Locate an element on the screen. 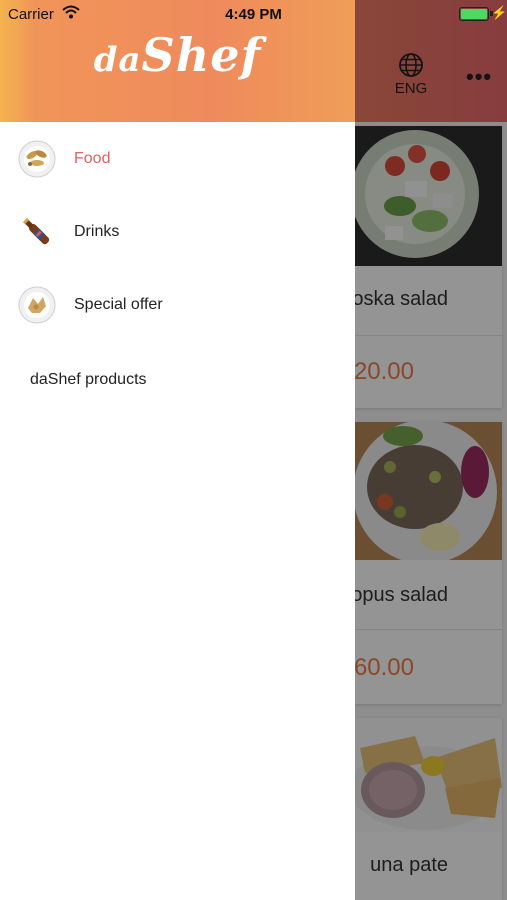 The image size is (507, 900). brand-logo: daShef is located at coordinates (177, 55).